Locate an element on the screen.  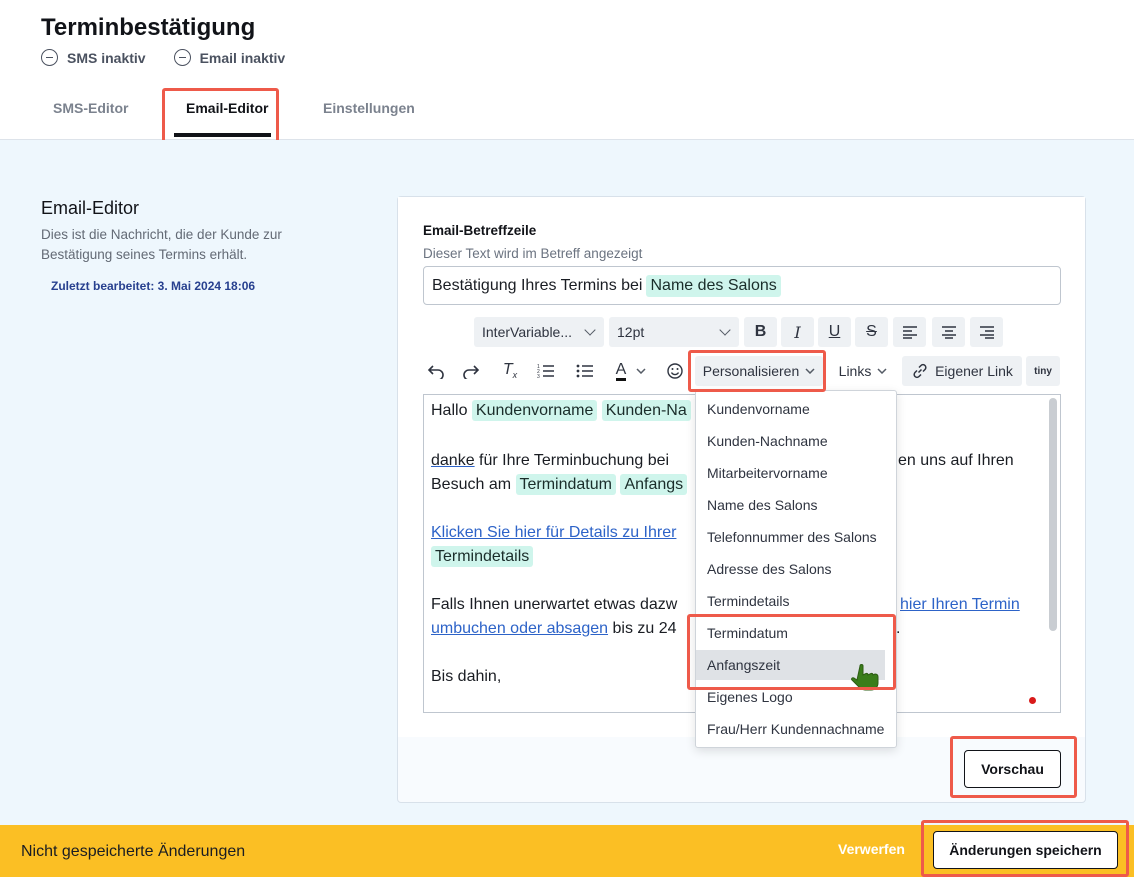
bold-button: B is located at coordinates (760, 332).